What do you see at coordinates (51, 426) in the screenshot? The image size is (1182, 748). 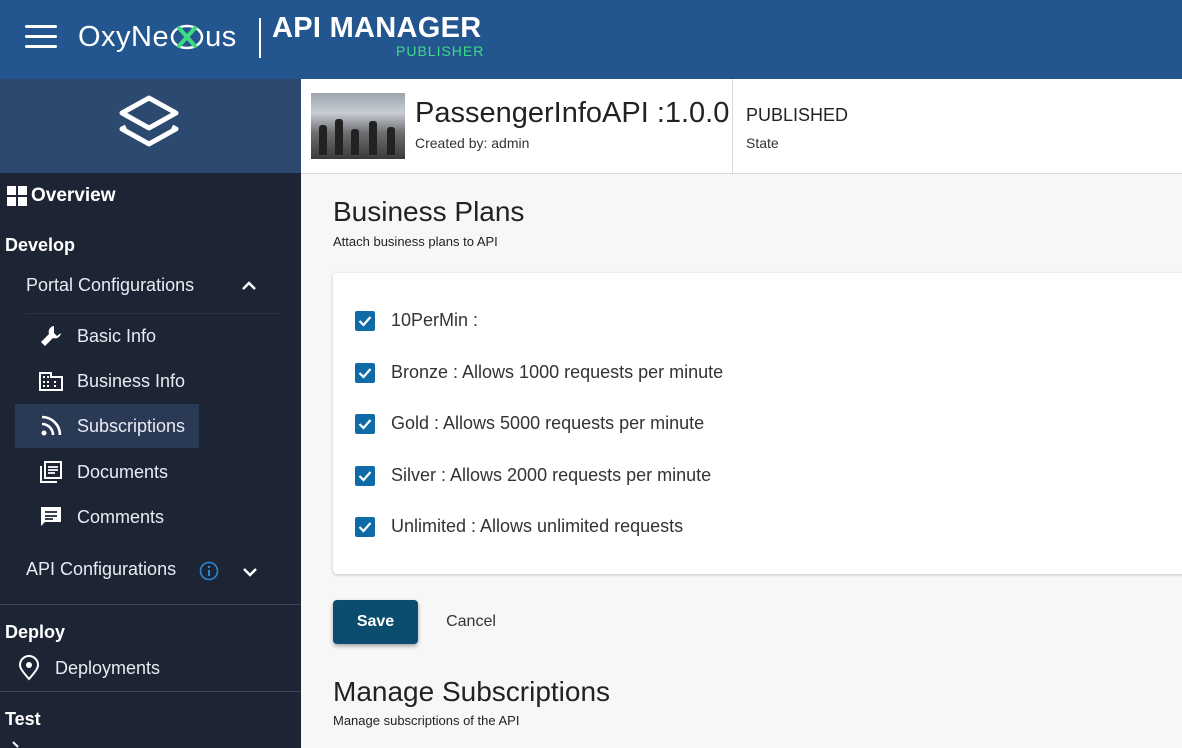 I see `rss-icon` at bounding box center [51, 426].